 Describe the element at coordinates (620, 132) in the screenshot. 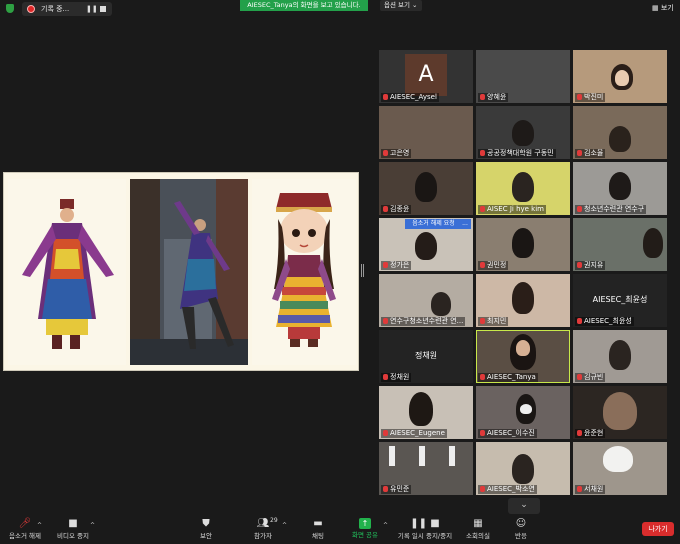

I see `participant-tile: 김소율` at that location.